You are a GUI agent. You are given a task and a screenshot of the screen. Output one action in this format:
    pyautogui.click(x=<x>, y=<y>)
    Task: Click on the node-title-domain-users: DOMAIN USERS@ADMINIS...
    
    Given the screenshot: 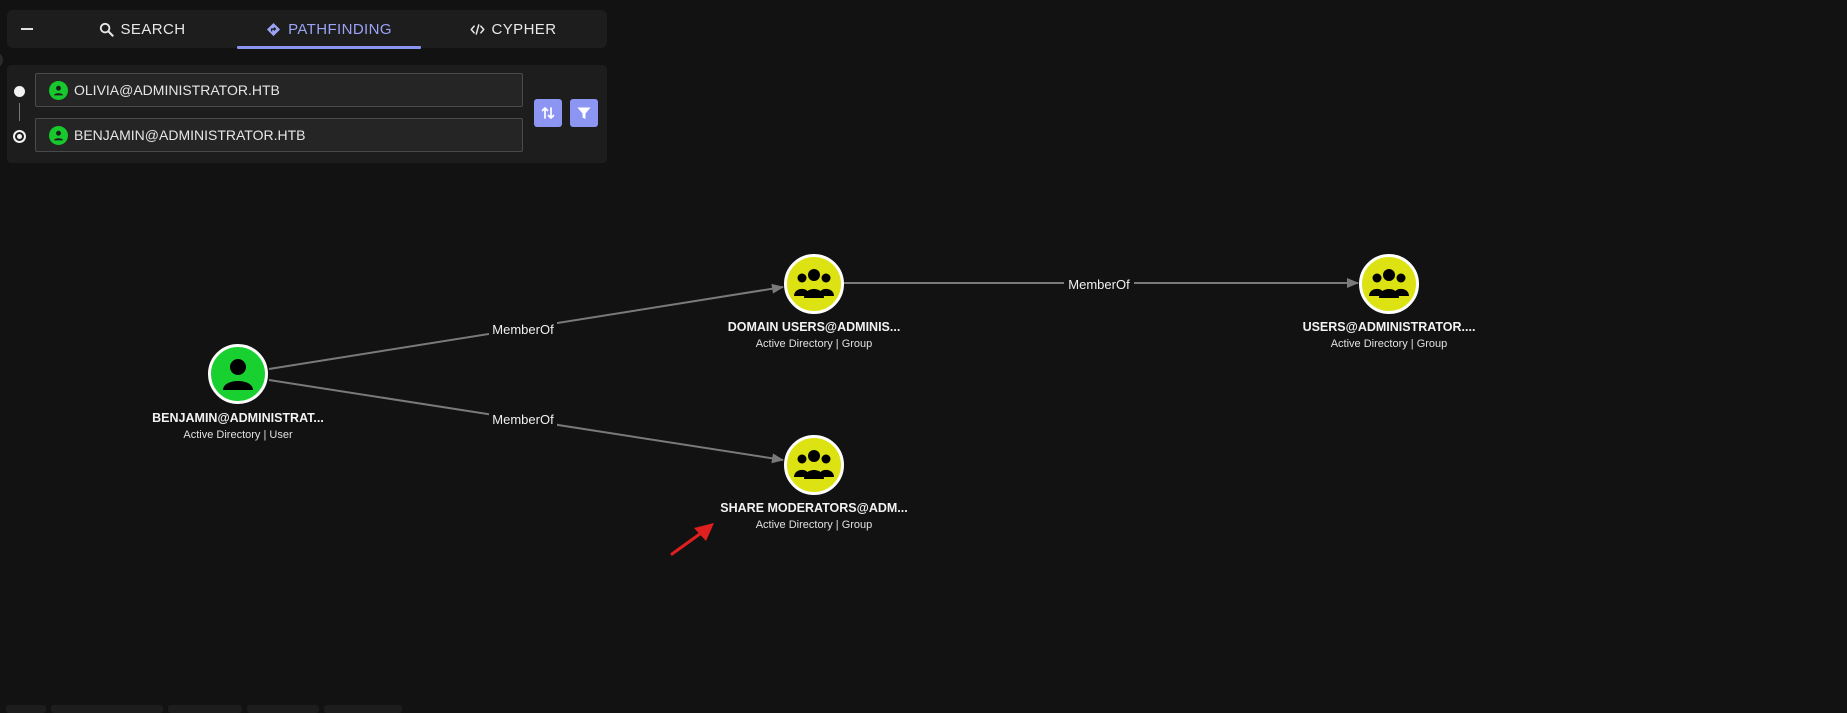 What is the action you would take?
    pyautogui.click(x=814, y=327)
    